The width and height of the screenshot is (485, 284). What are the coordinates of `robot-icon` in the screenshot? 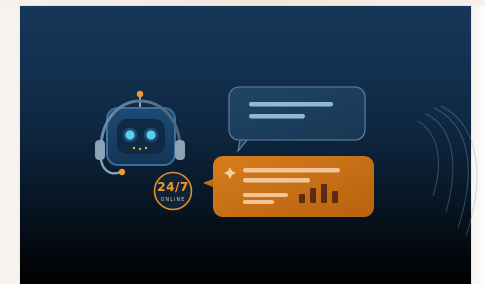 It's located at (140, 133).